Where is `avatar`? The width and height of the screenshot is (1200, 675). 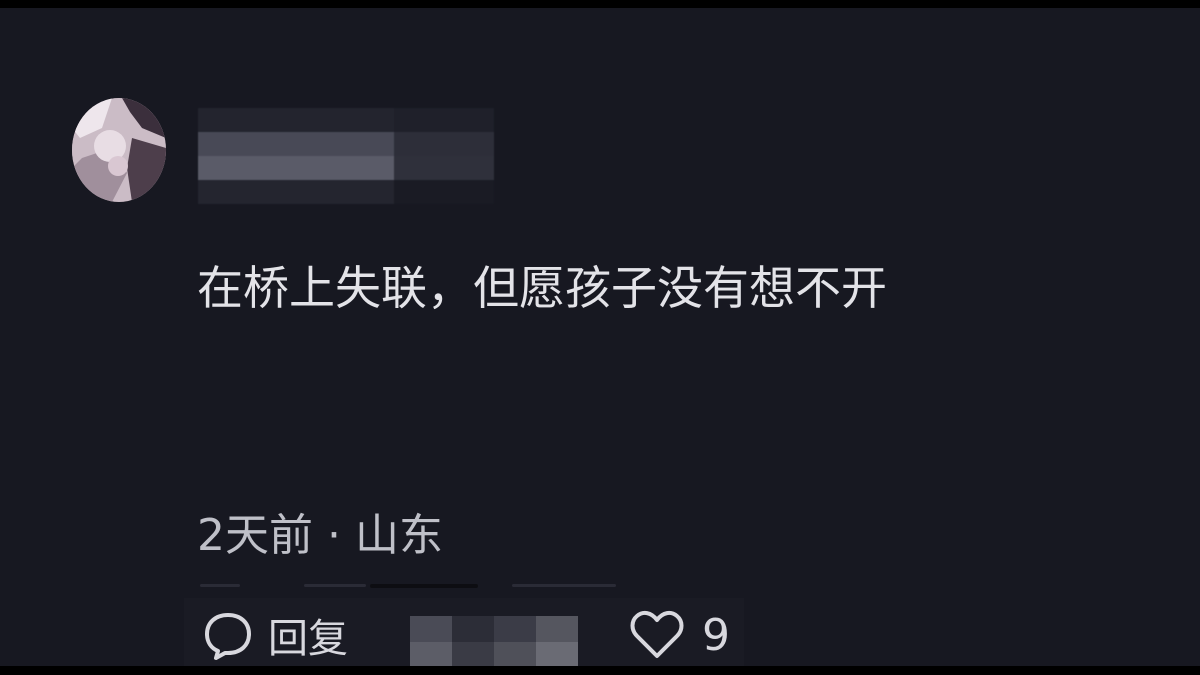 avatar is located at coordinates (119, 150).